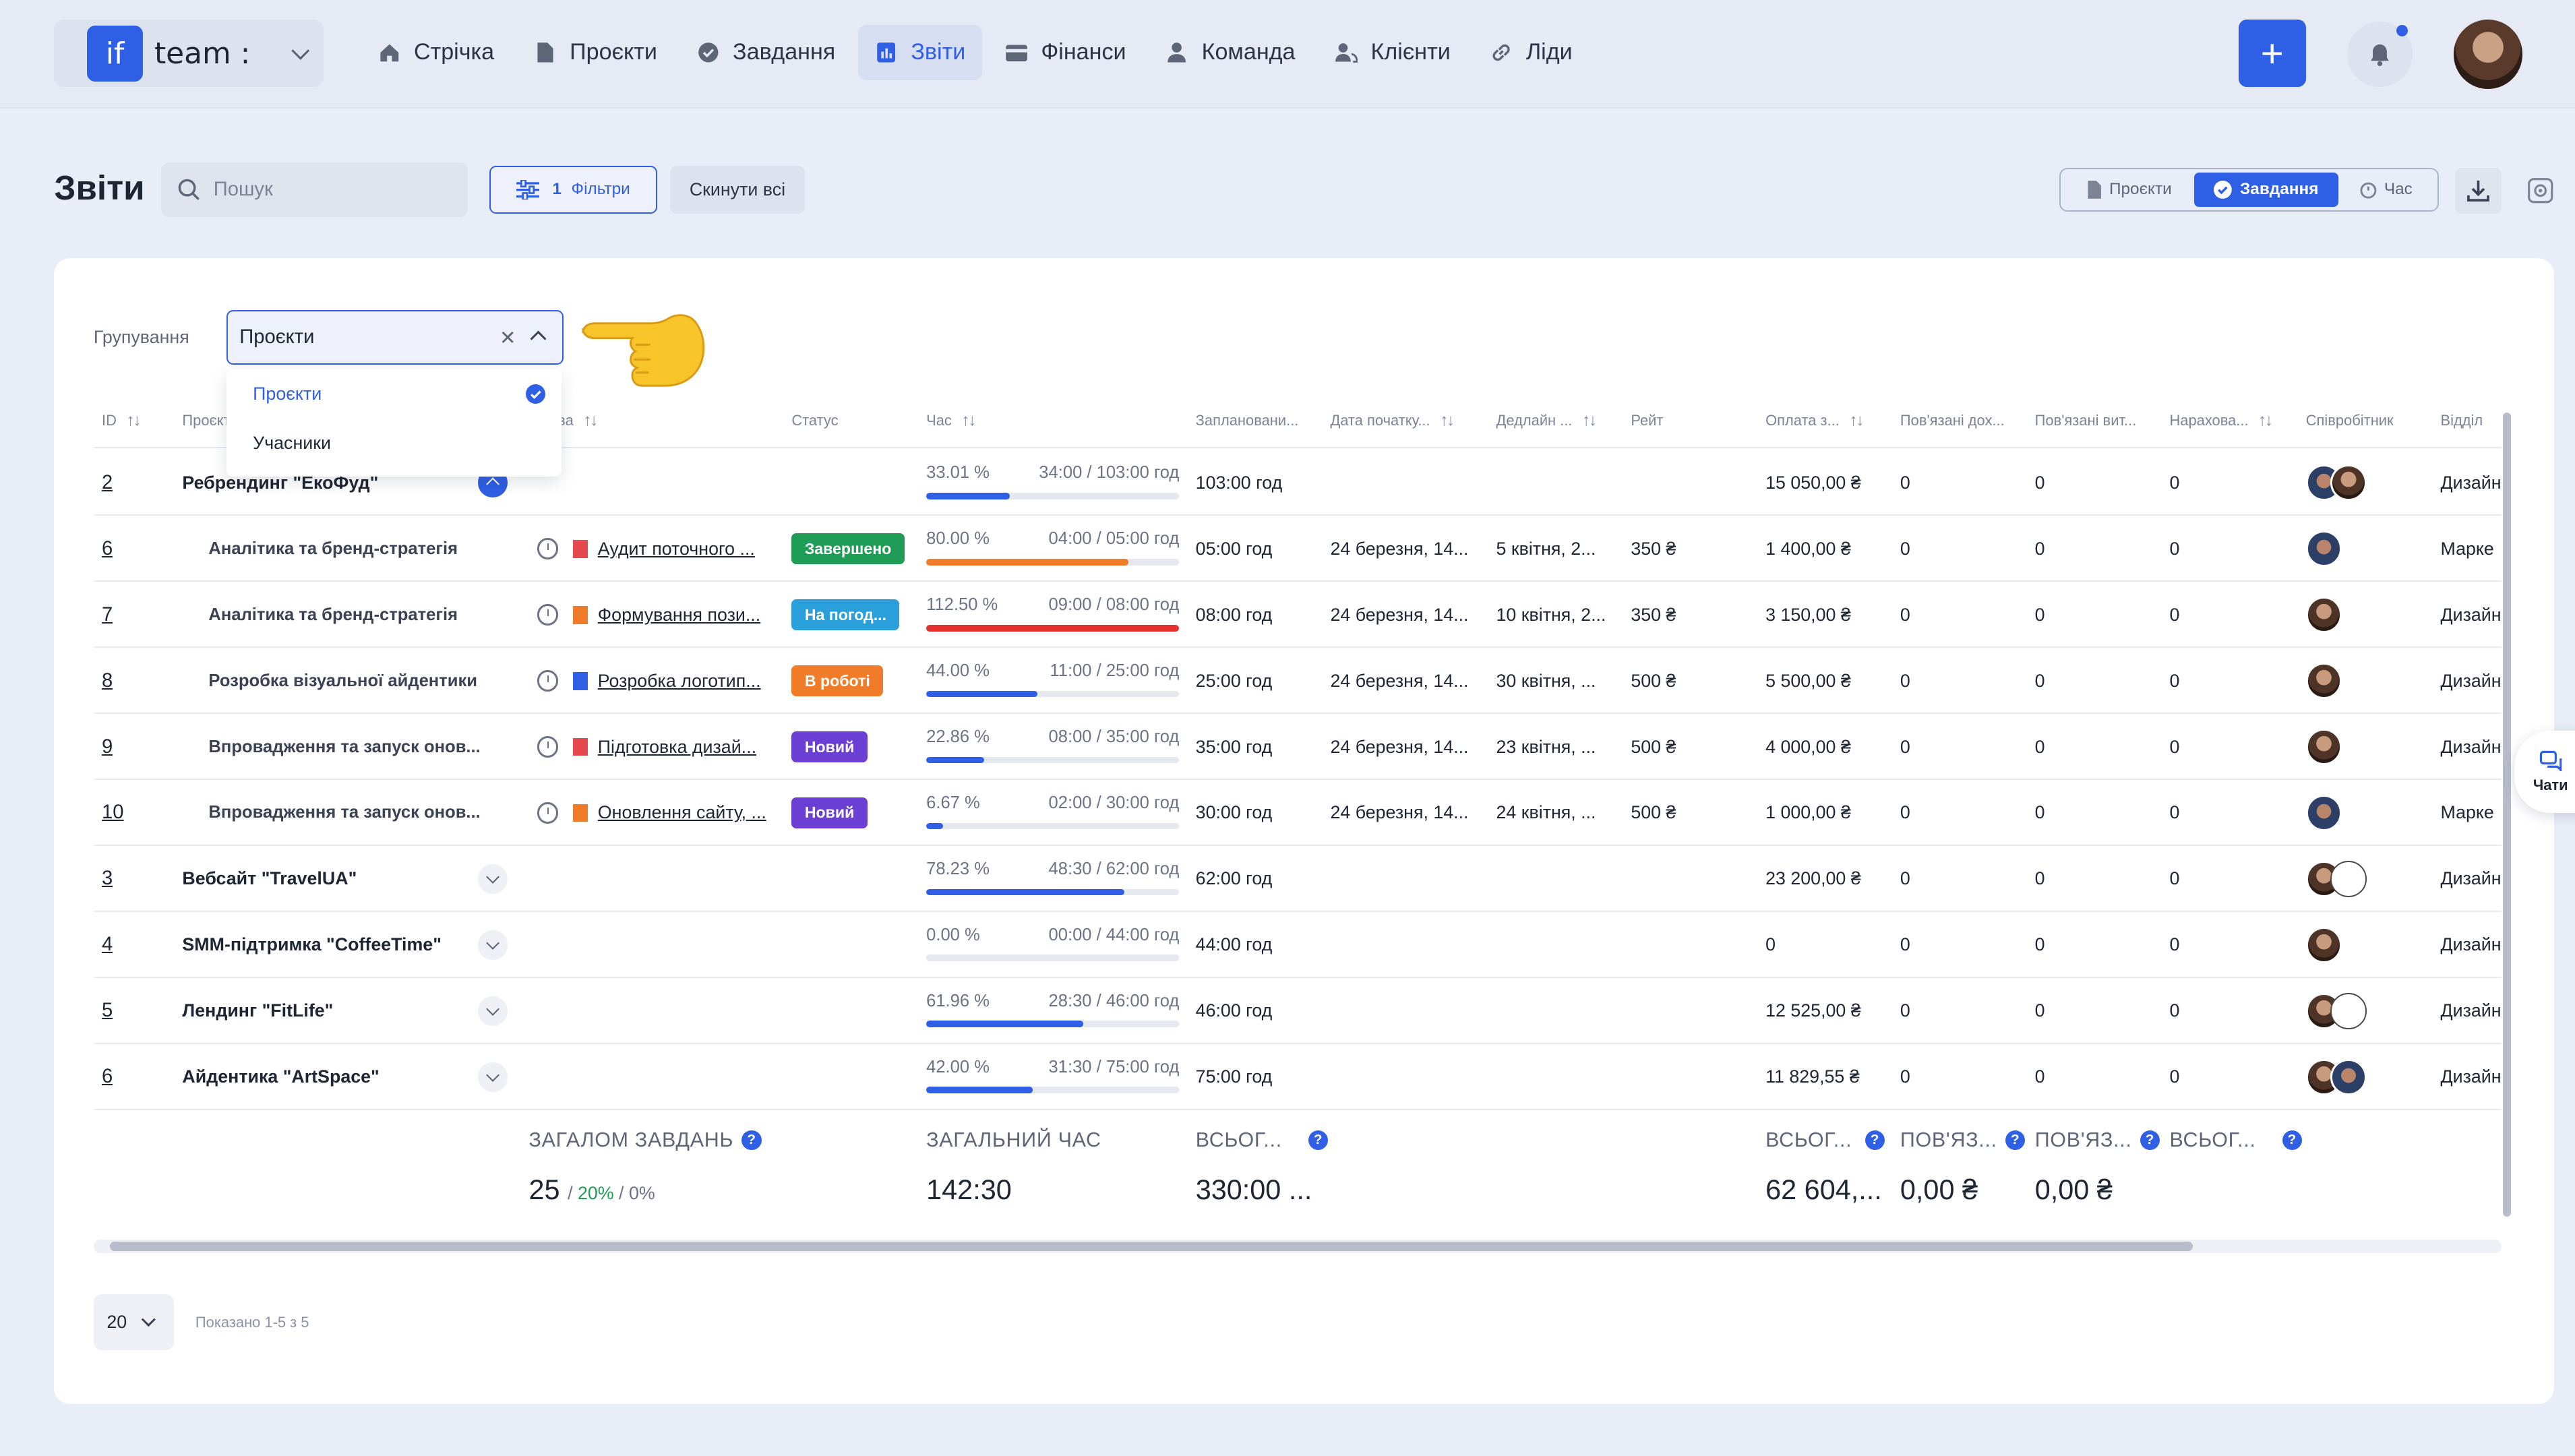 This screenshot has height=1456, width=2575. What do you see at coordinates (2461, 420) in the screenshot?
I see `column-header-department: Відділ` at bounding box center [2461, 420].